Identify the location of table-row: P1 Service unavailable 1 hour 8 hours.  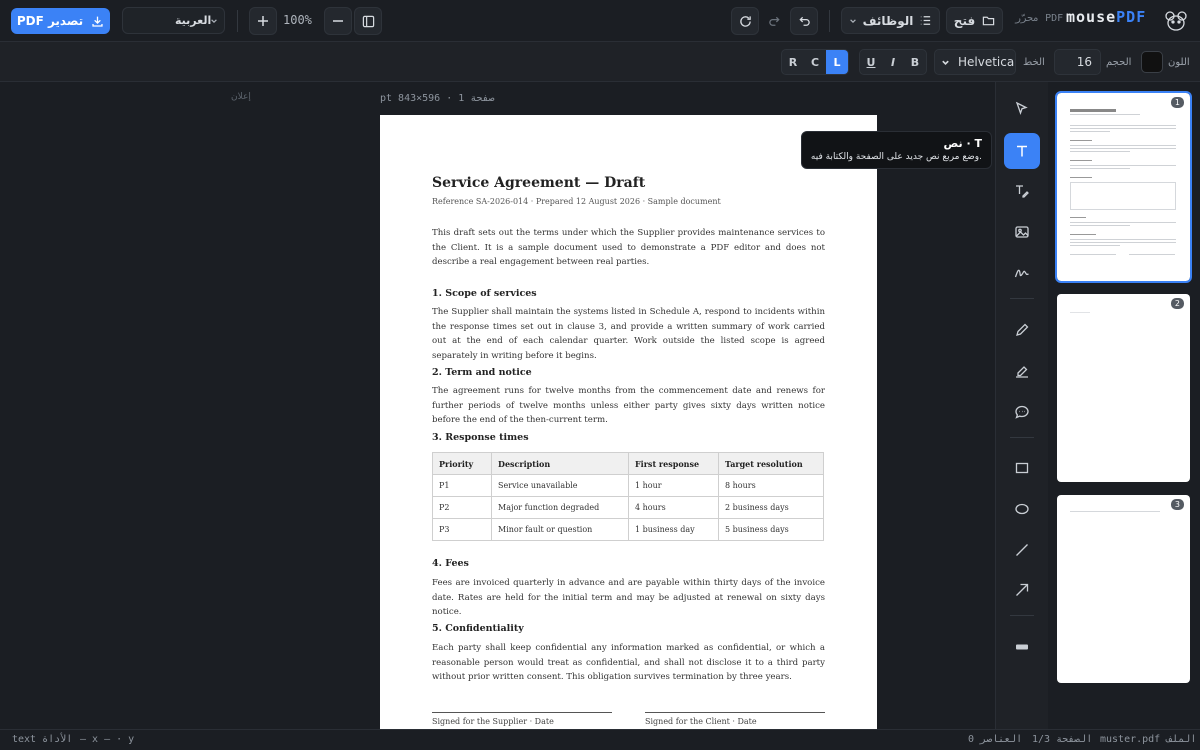
(628, 485).